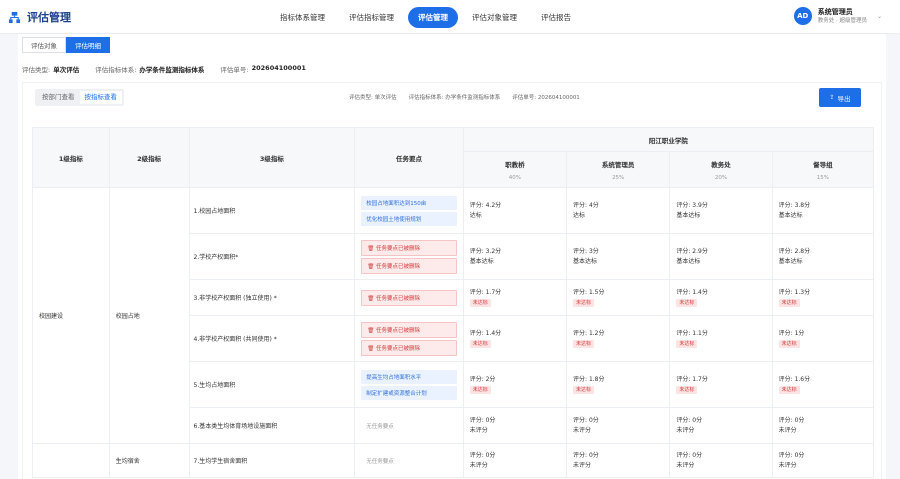  What do you see at coordinates (272, 256) in the screenshot?
I see `level3-cell: 2.学校产权面积*` at bounding box center [272, 256].